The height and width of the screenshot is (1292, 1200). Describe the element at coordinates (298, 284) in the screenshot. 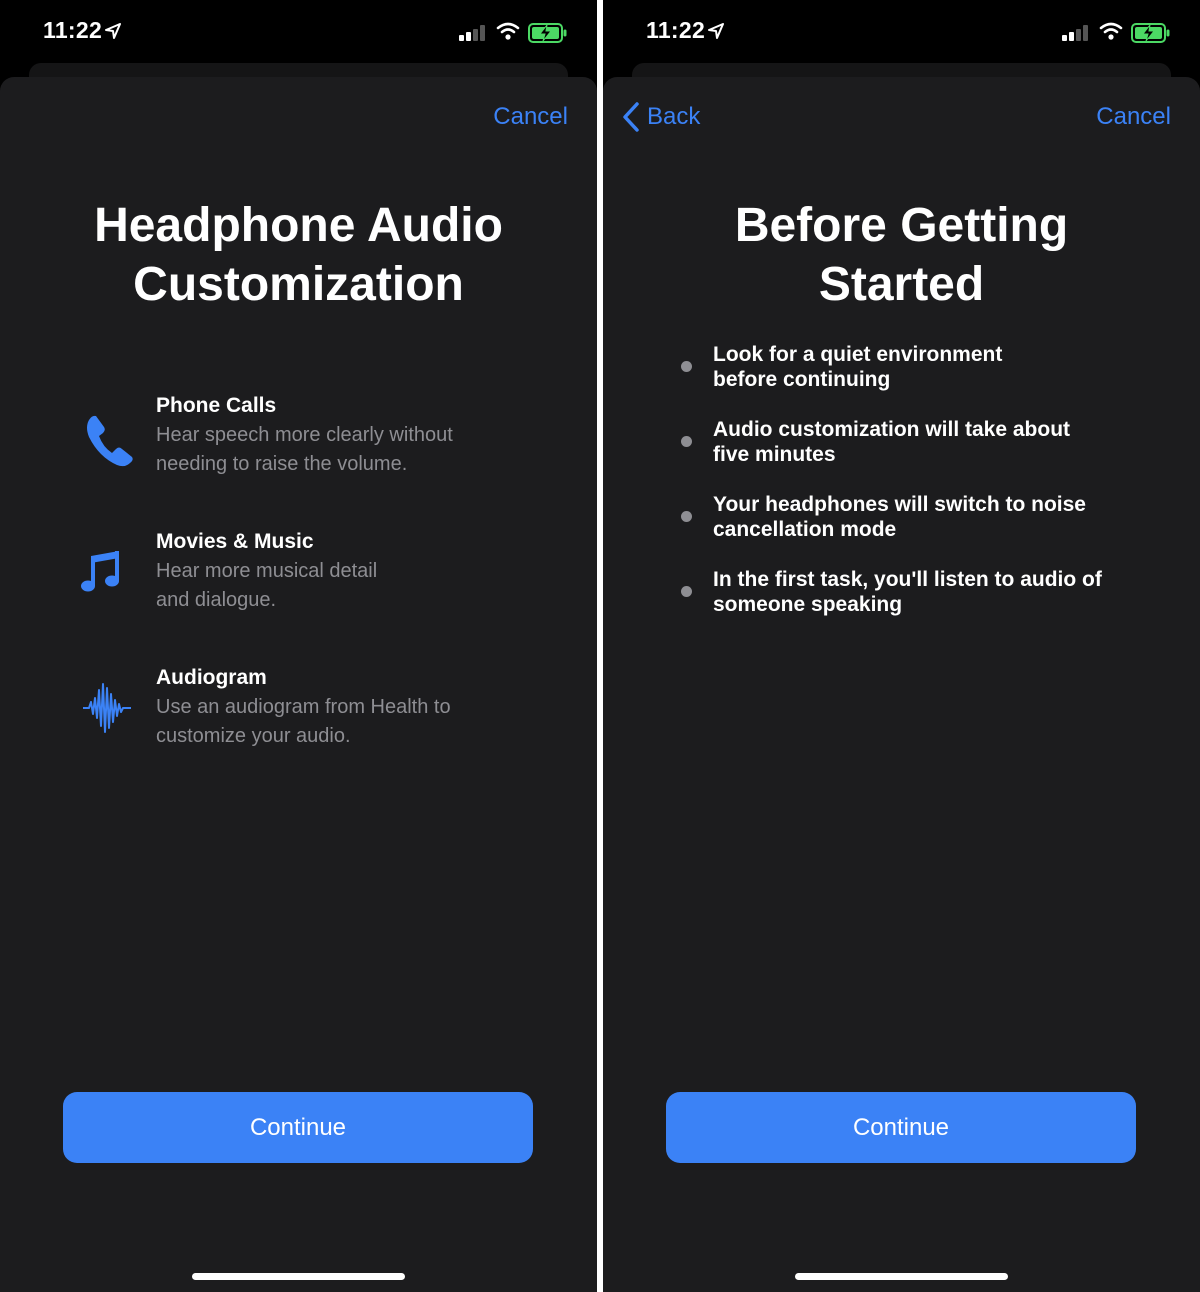

I see `page-title-line-2: Customization` at that location.